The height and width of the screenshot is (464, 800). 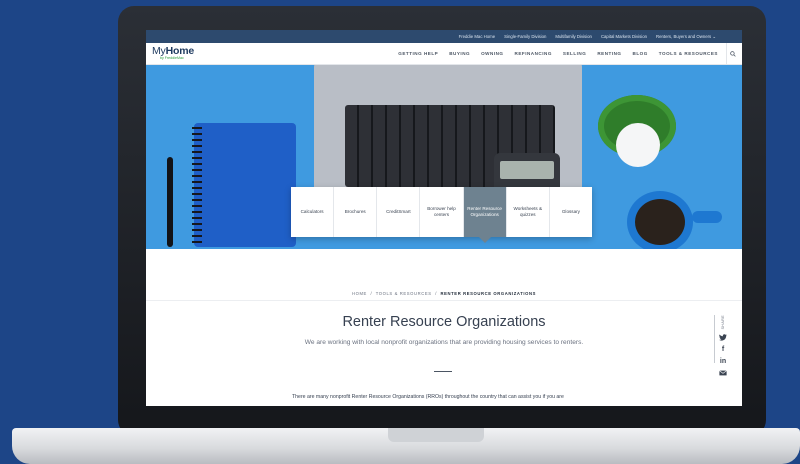 I want to click on share-bar: SHARE f in, so click(x=723, y=346).